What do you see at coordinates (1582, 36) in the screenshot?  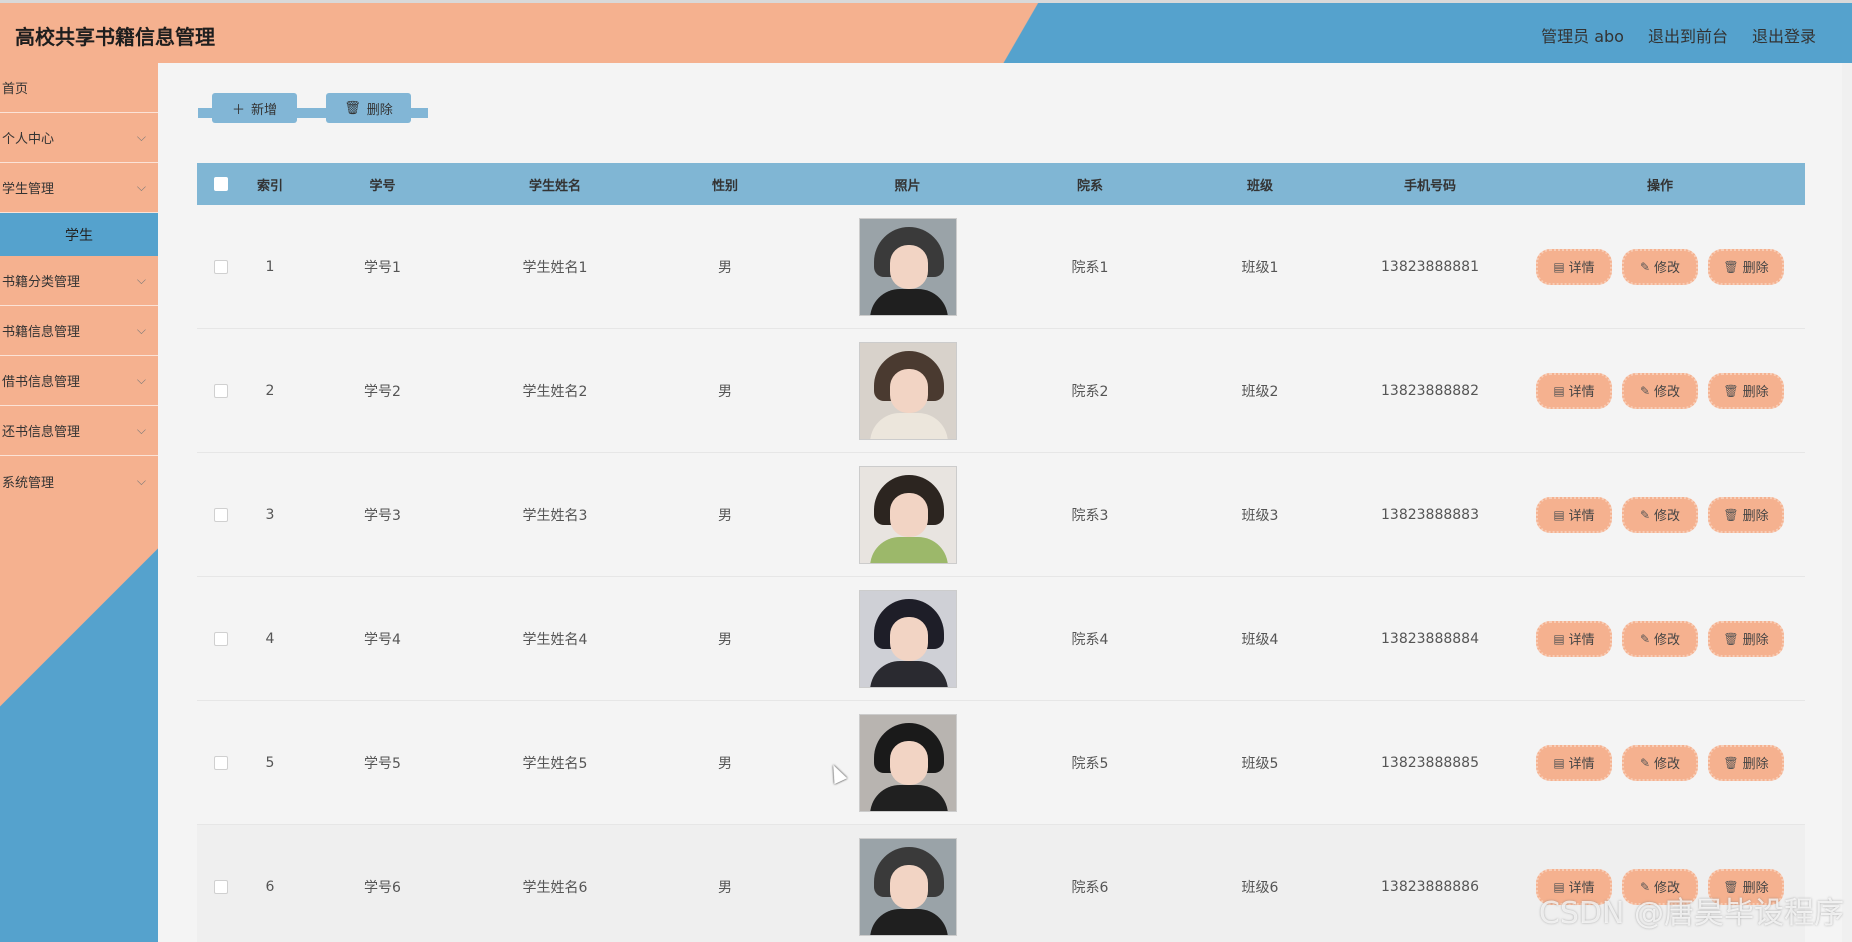 I see `current-user-label: 管理员 abo` at bounding box center [1582, 36].